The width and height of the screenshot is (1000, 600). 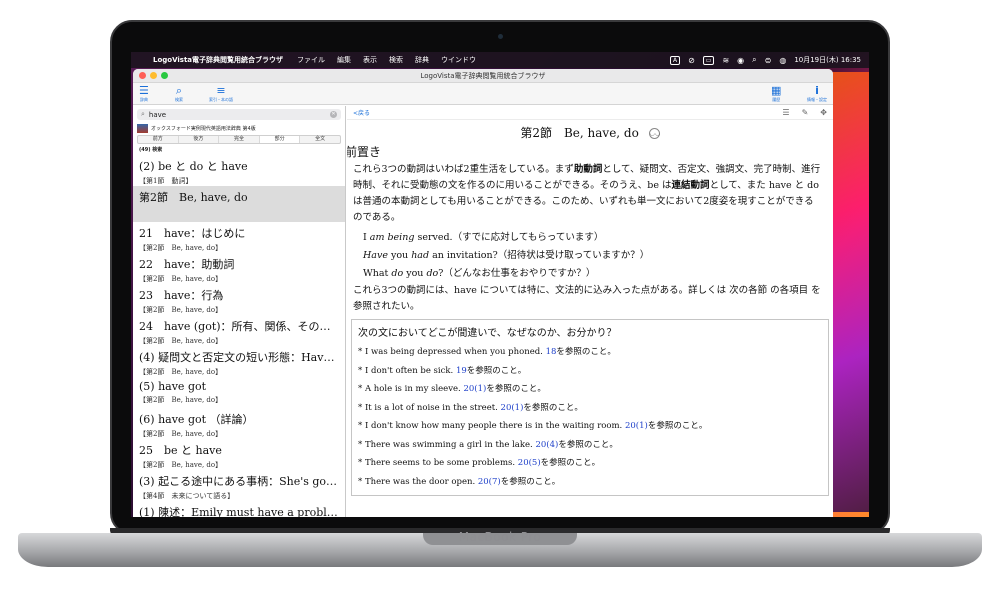 I want to click on magnifier-icon: ⌕, so click(x=143, y=114).